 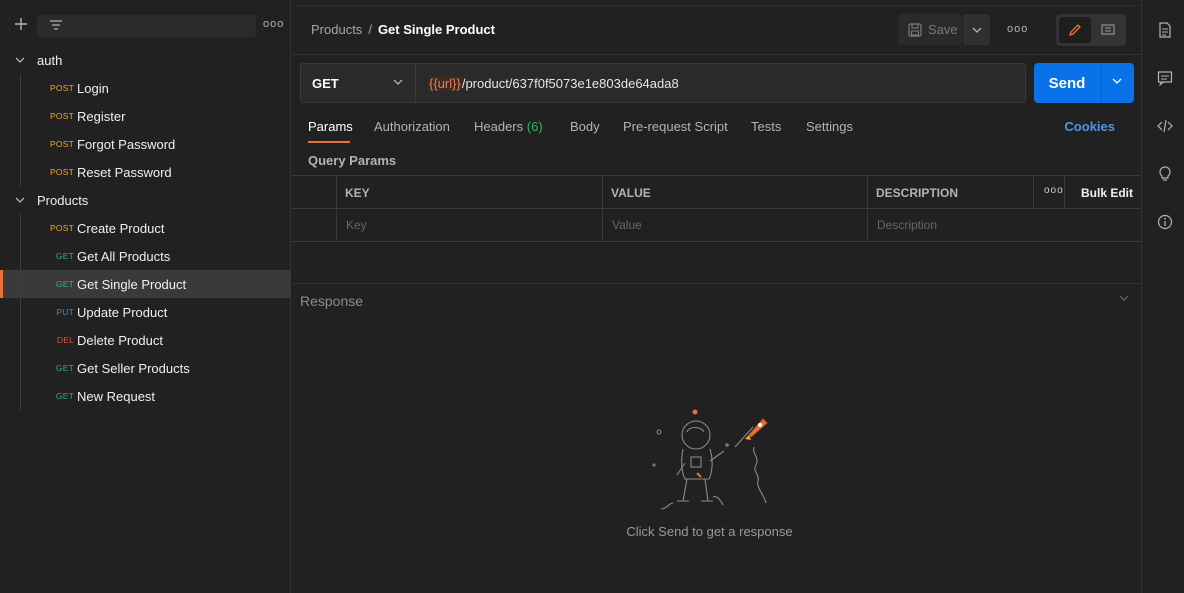 What do you see at coordinates (93, 88) in the screenshot?
I see `request-label: Login` at bounding box center [93, 88].